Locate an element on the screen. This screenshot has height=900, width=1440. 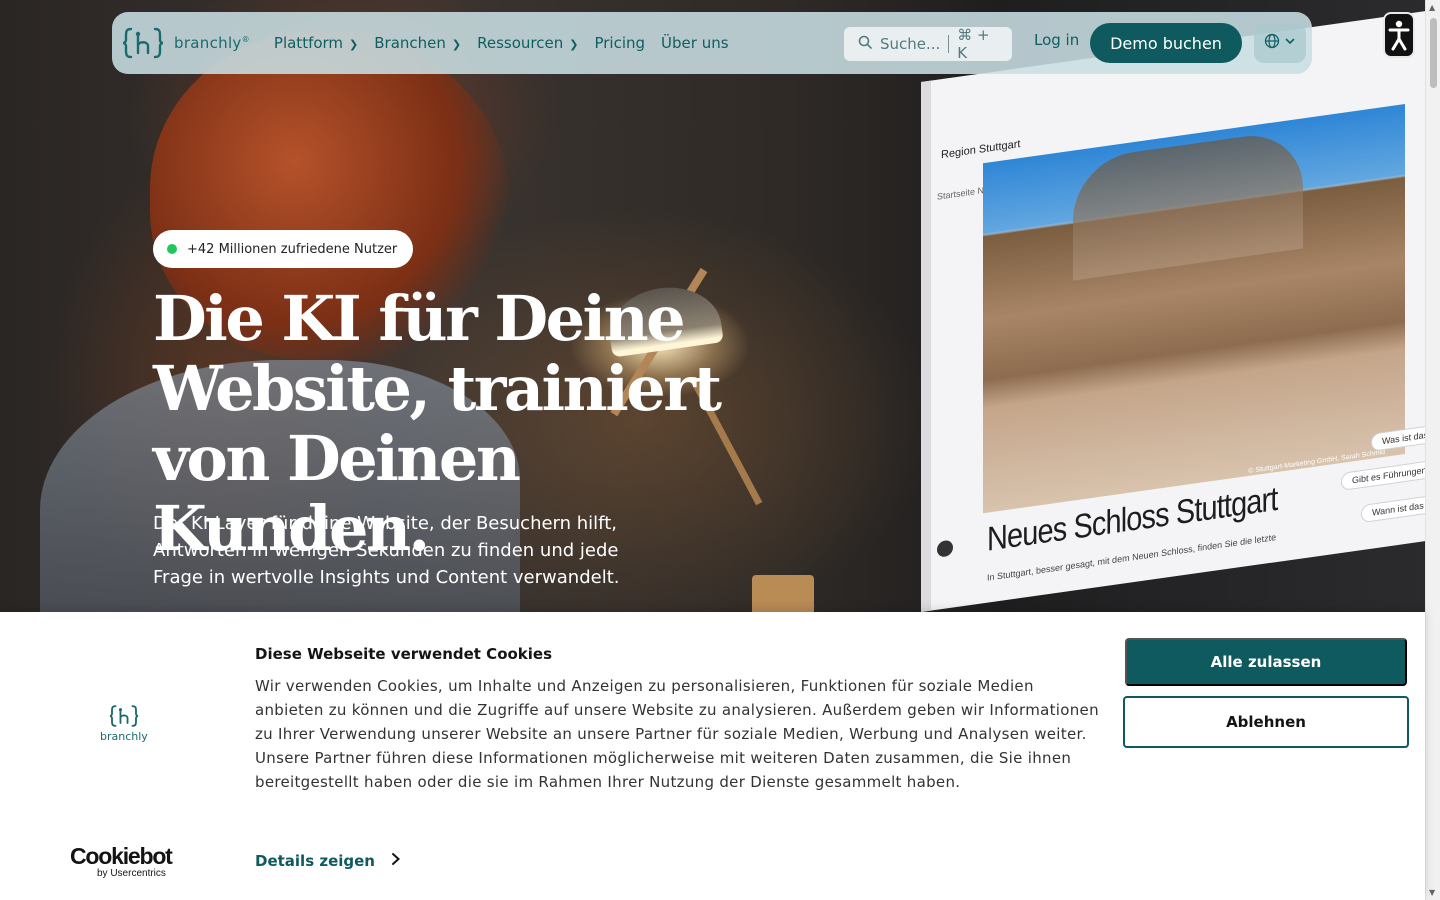
monitor-chat-icon is located at coordinates (945, 548).